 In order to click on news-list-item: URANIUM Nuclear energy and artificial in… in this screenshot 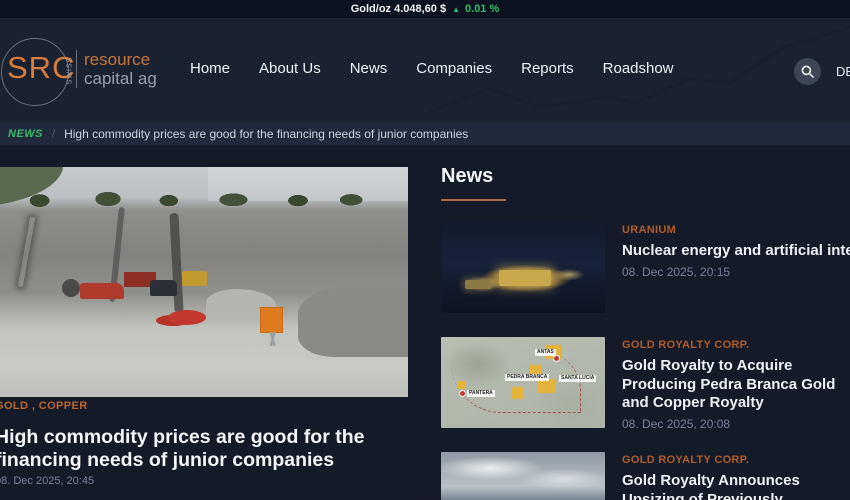, I will do `click(645, 268)`.